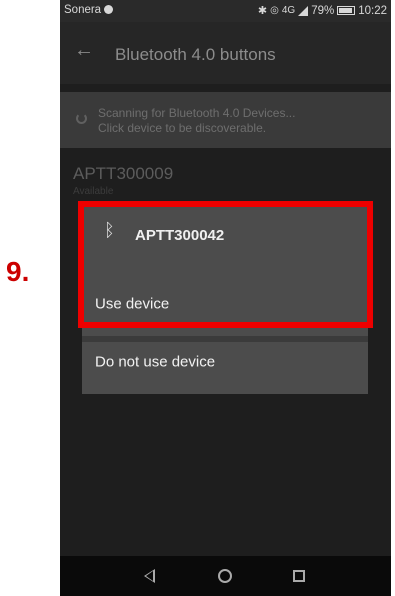 Image resolution: width=395 pixels, height=596 pixels. I want to click on signal-icon, so click(303, 10).